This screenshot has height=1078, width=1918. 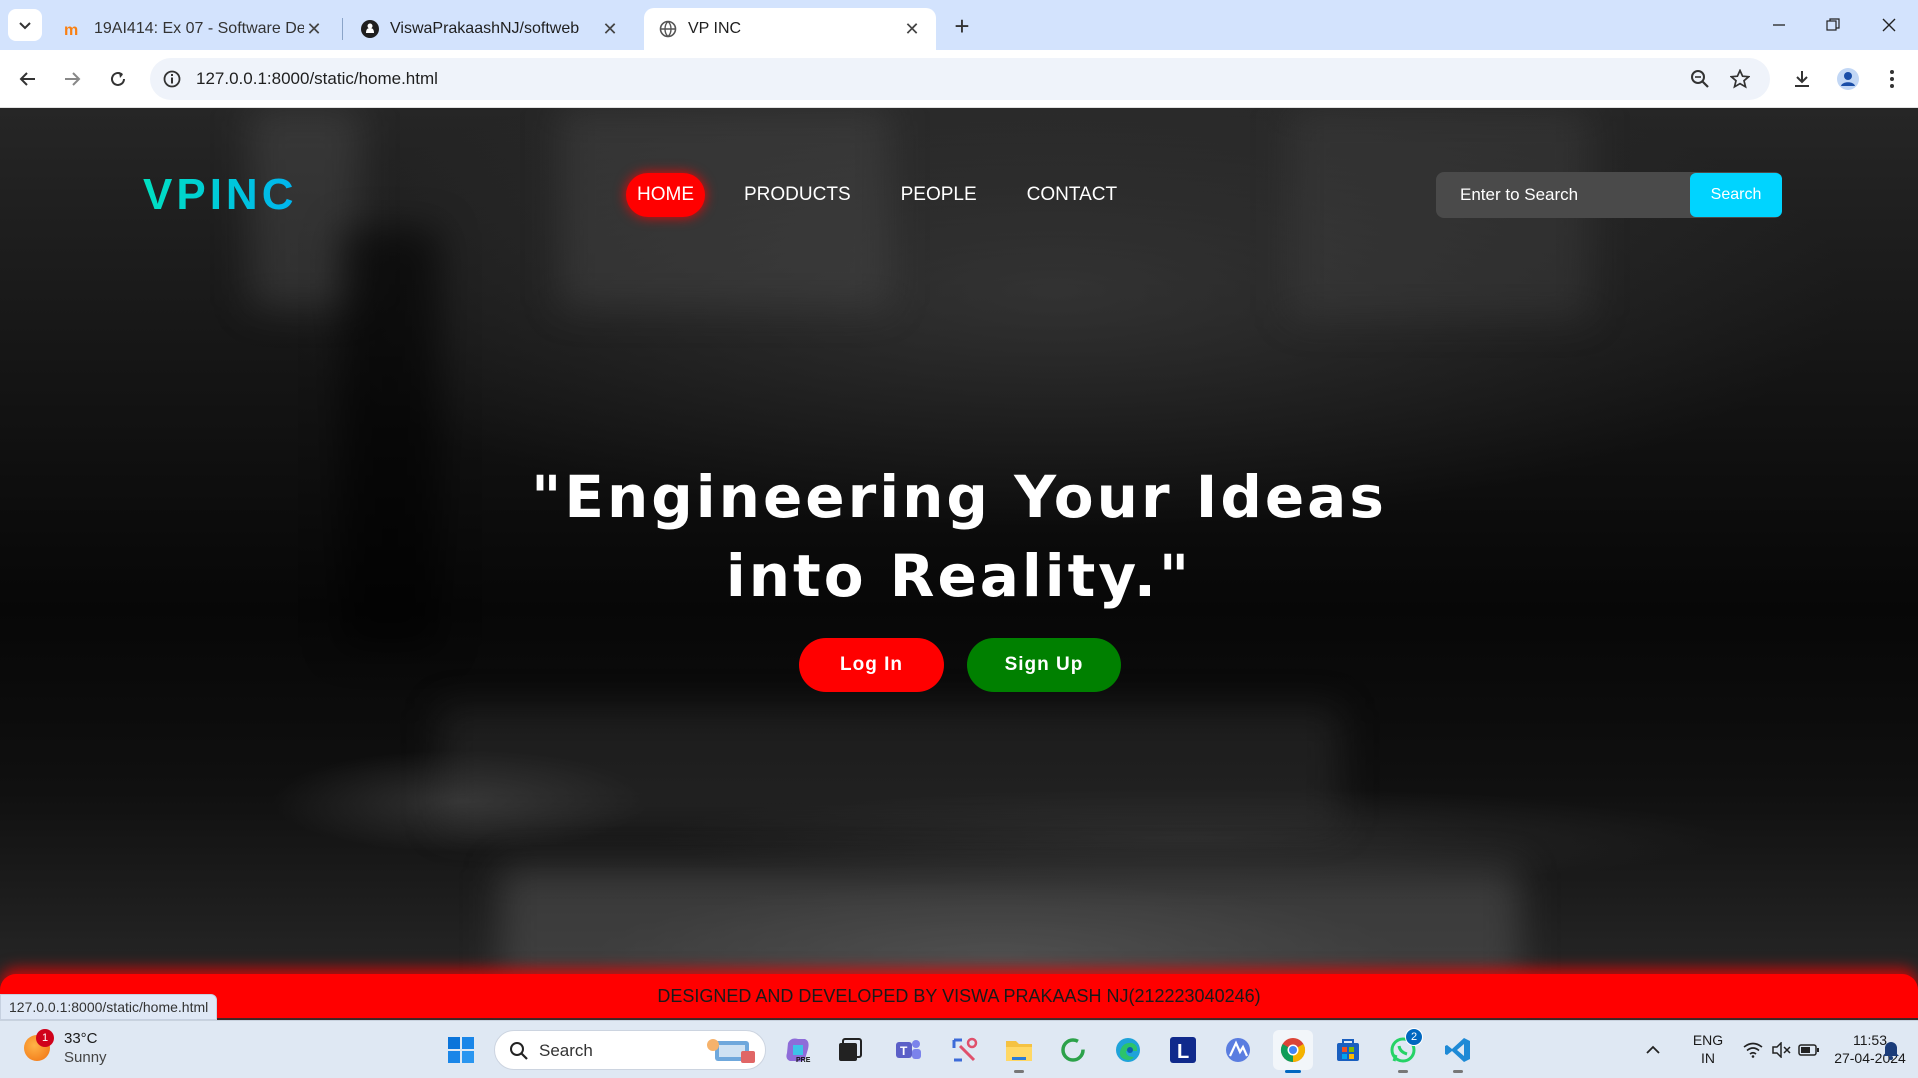 What do you see at coordinates (1019, 1051) in the screenshot?
I see `file-explorer-icon` at bounding box center [1019, 1051].